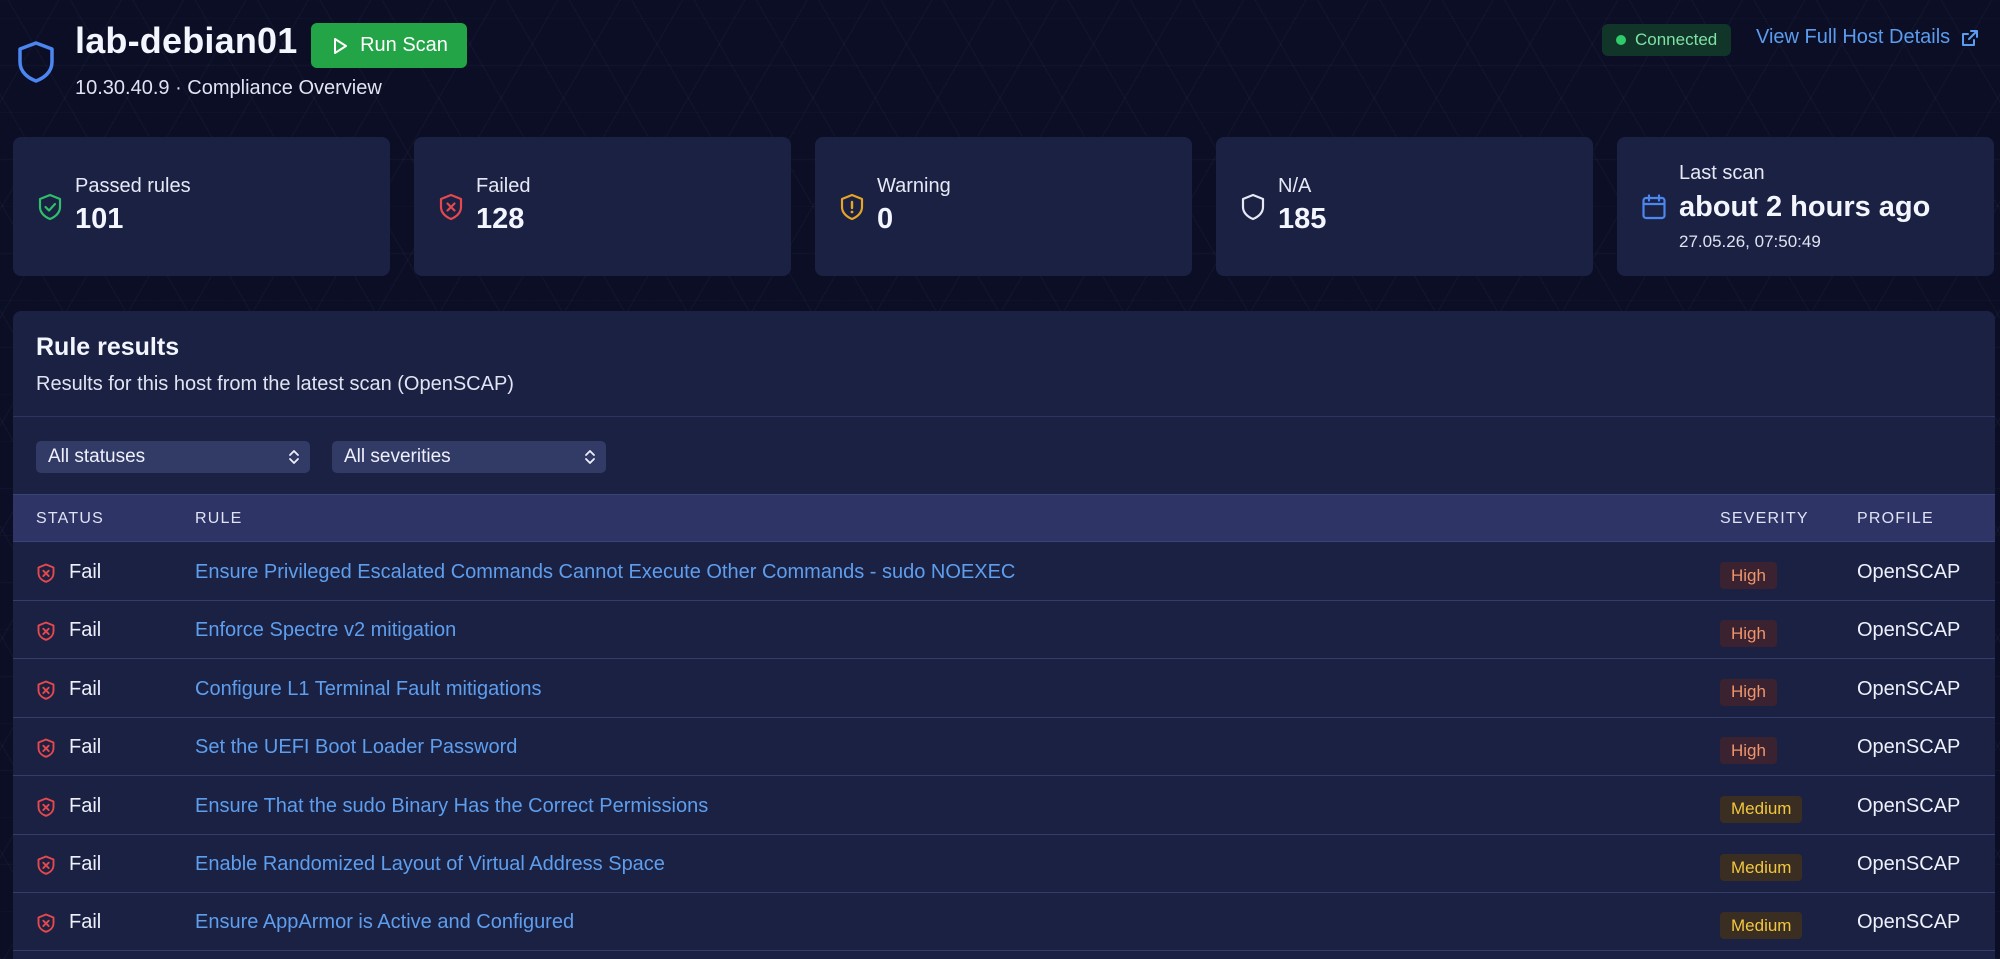  I want to click on failed-rules-card: Failed 128, so click(602, 206).